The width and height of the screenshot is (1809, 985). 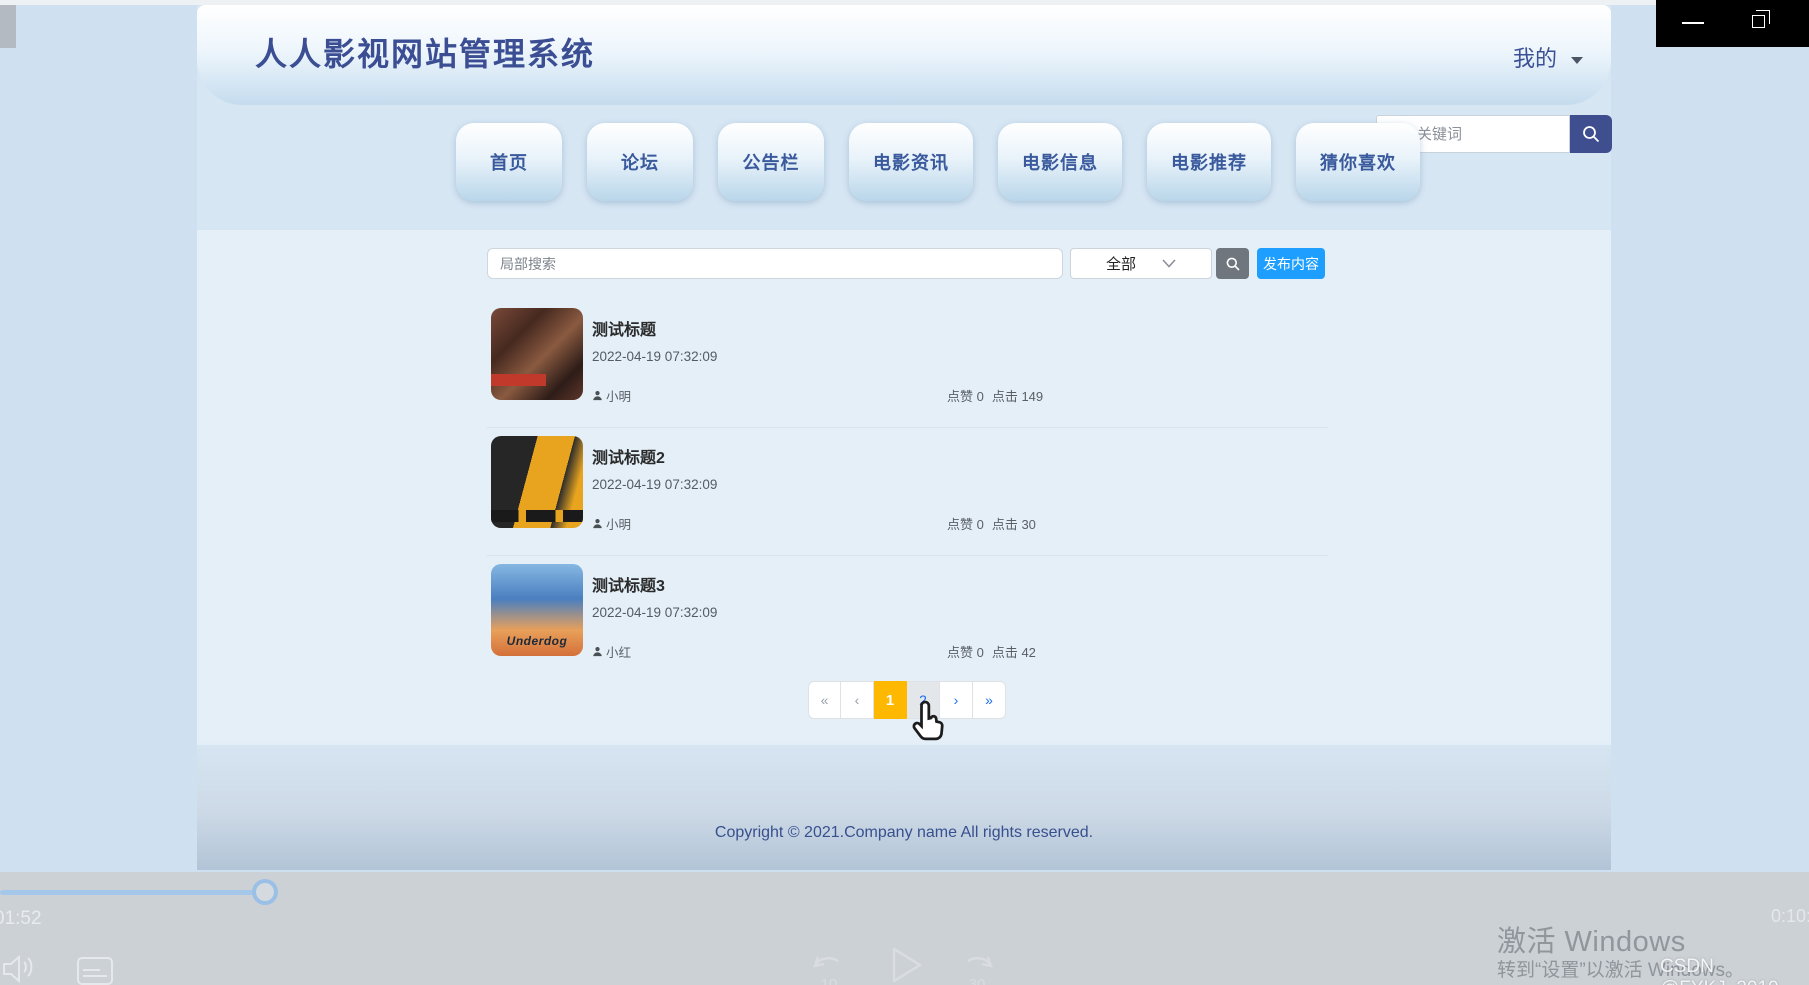 I want to click on site-header: 人人影视网站管理系统 我的, so click(x=904, y=55).